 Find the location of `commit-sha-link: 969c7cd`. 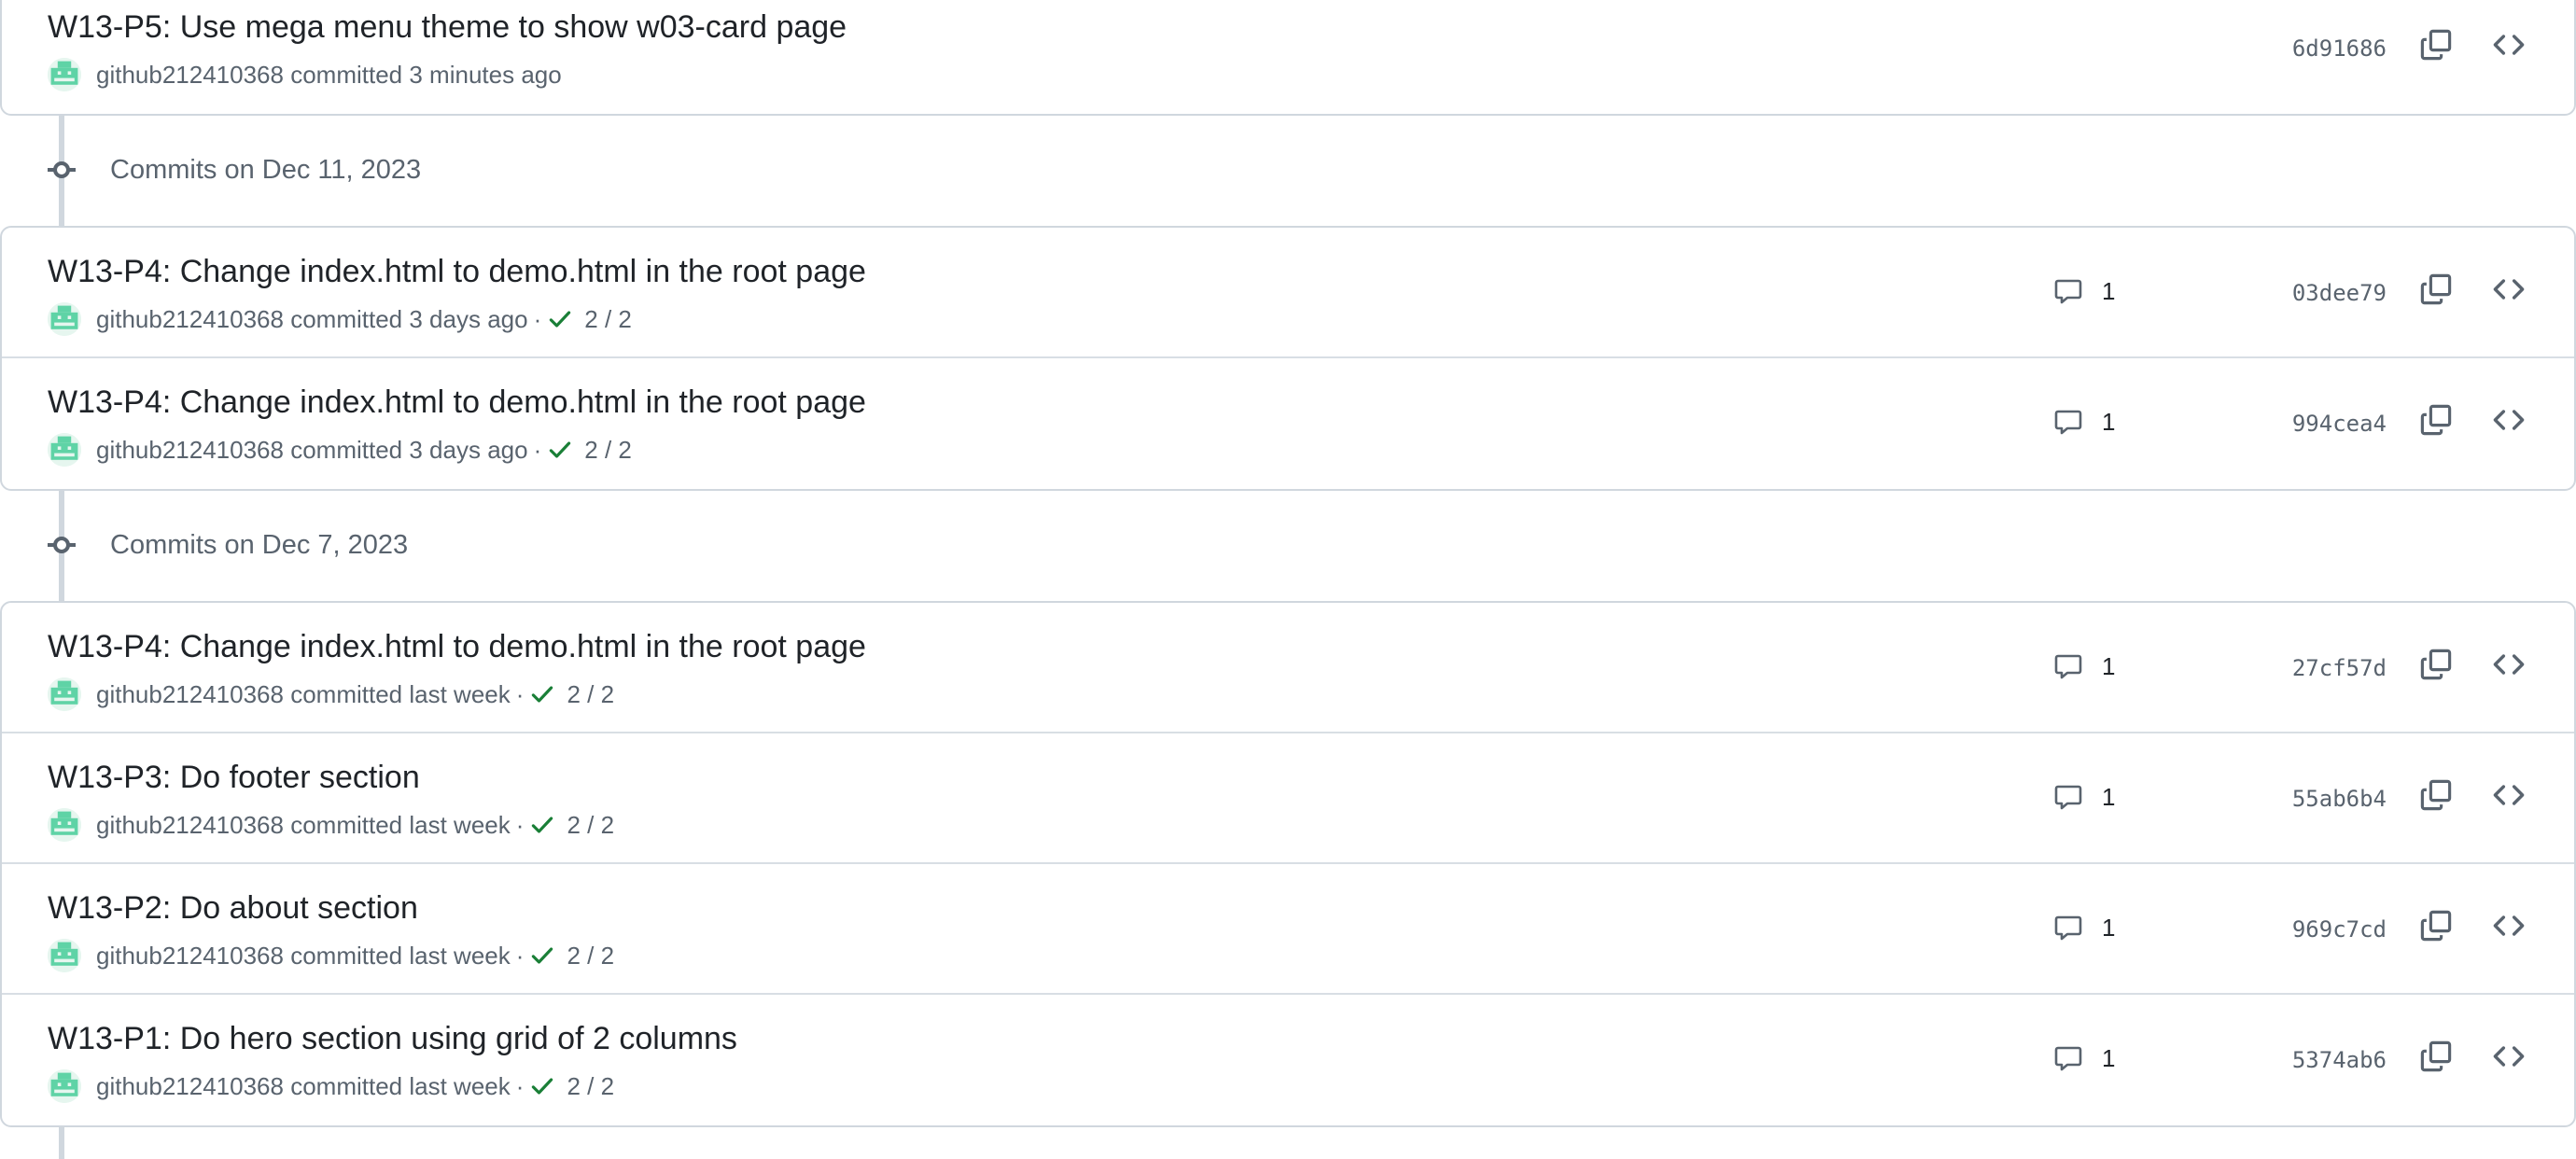

commit-sha-link: 969c7cd is located at coordinates (2339, 929).